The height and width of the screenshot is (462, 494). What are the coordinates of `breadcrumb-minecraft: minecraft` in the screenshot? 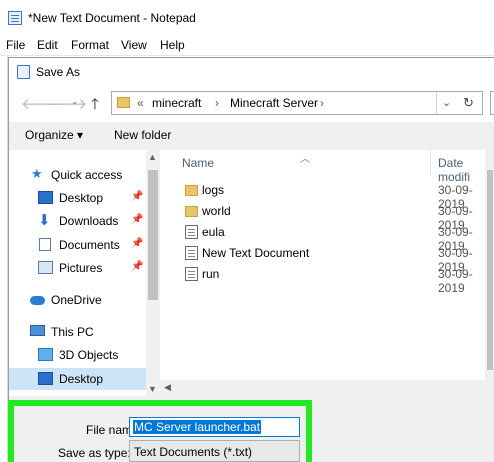 It's located at (176, 103).